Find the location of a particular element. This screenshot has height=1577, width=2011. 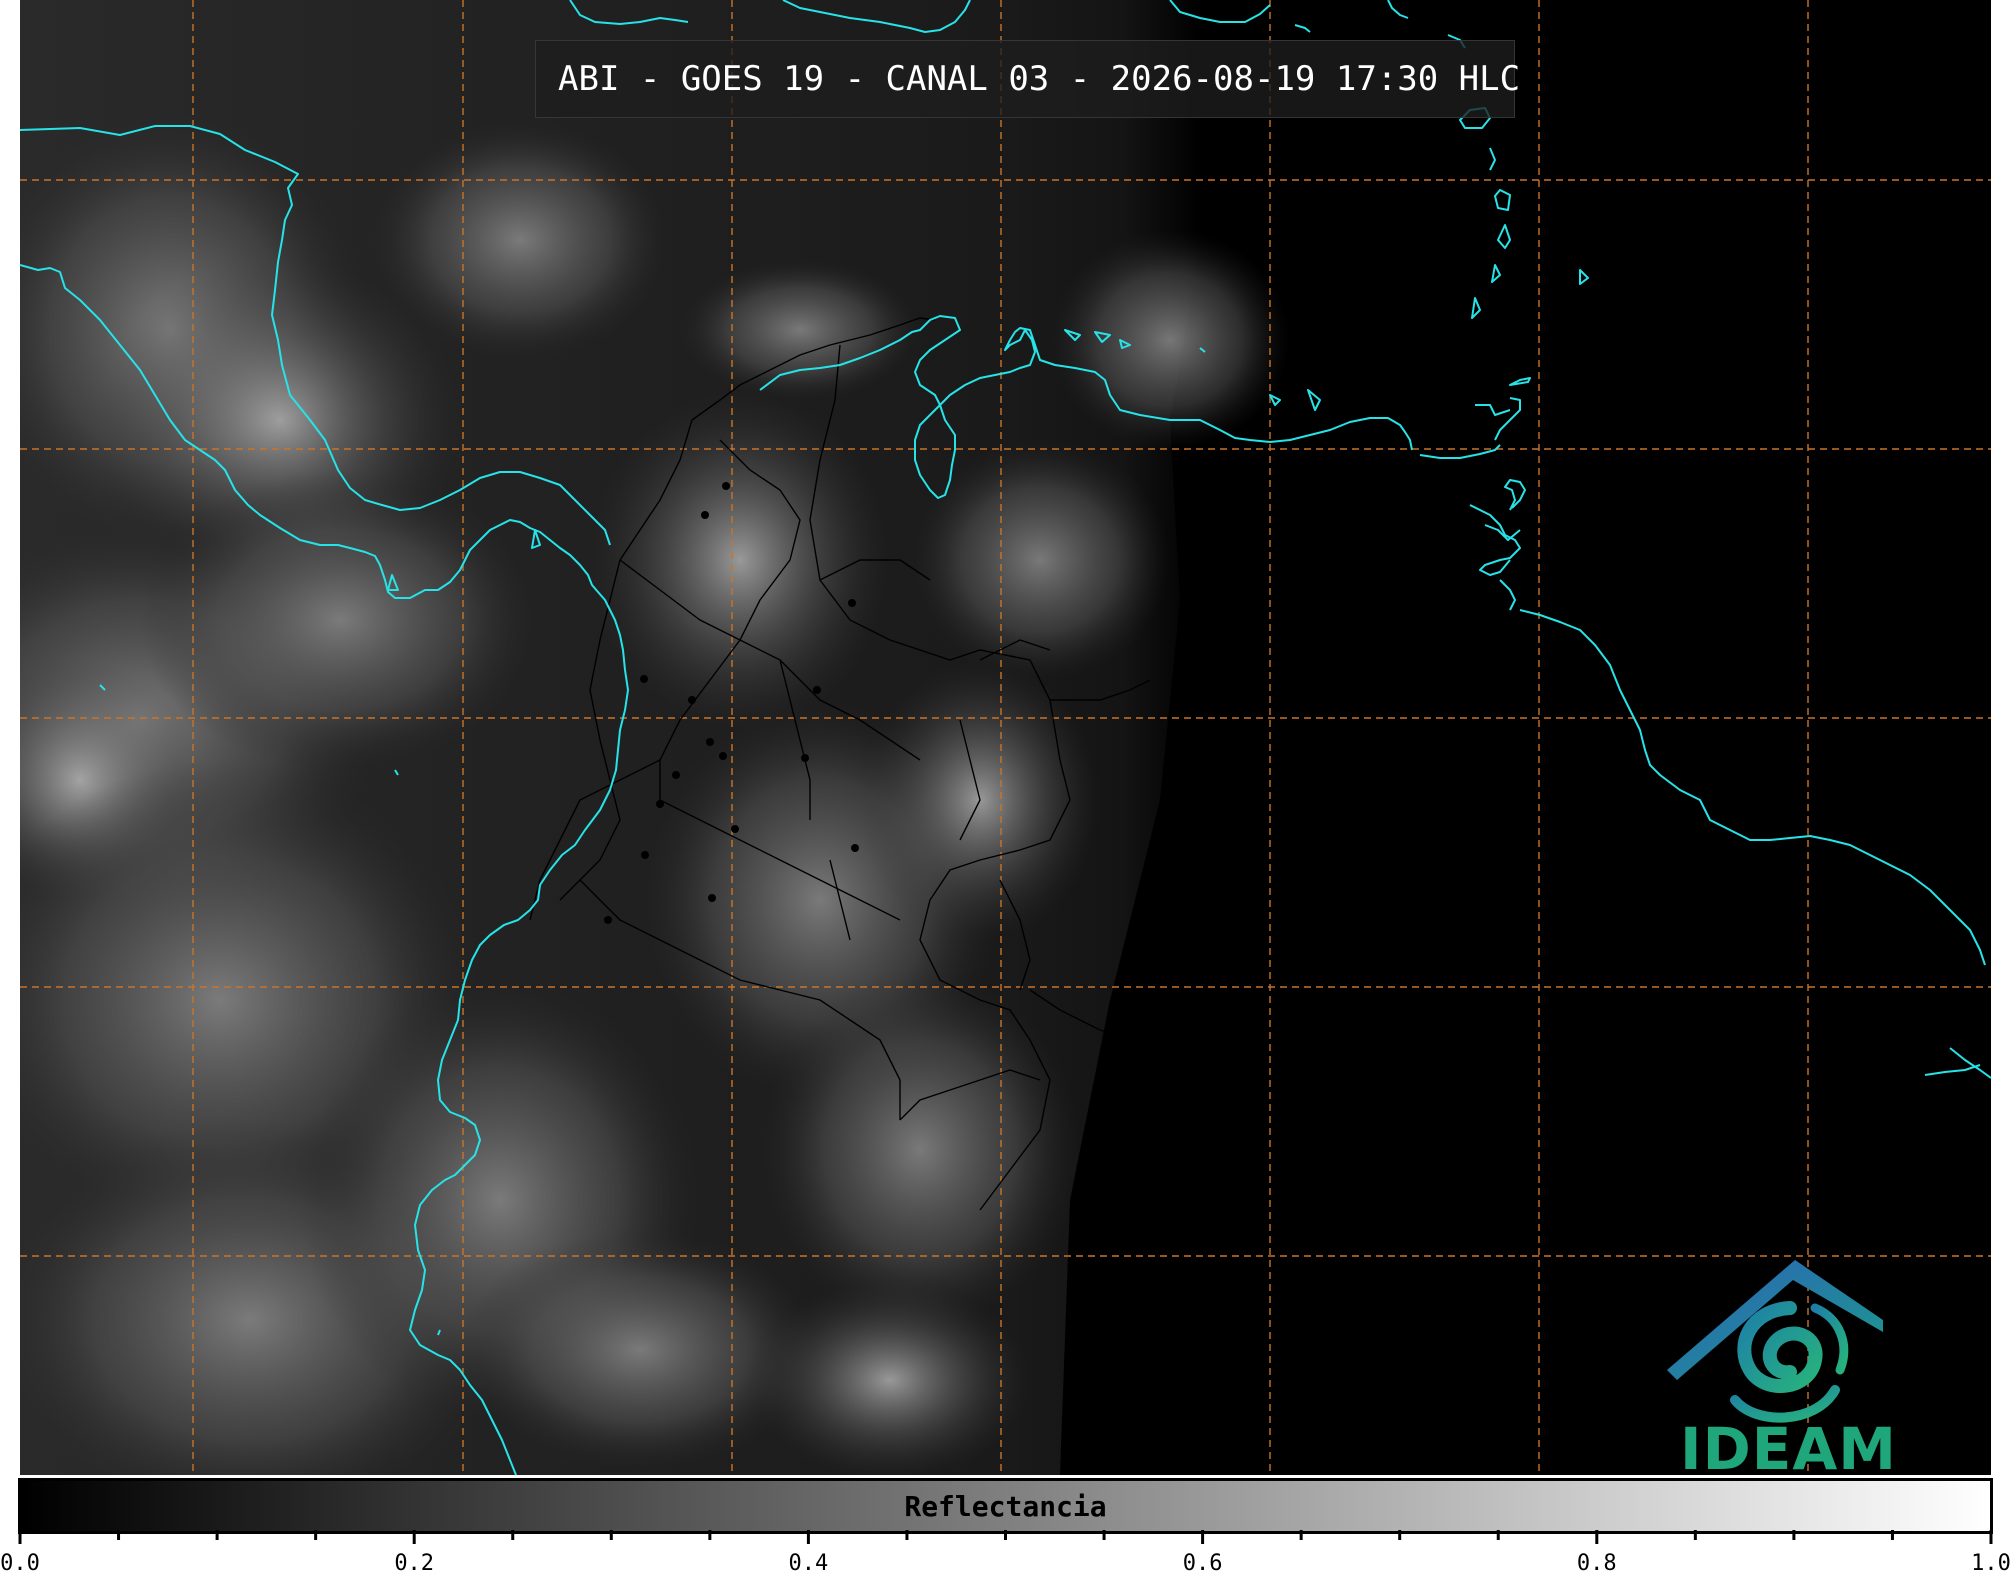

colorbar: Reflectancia is located at coordinates (1005, 1506).